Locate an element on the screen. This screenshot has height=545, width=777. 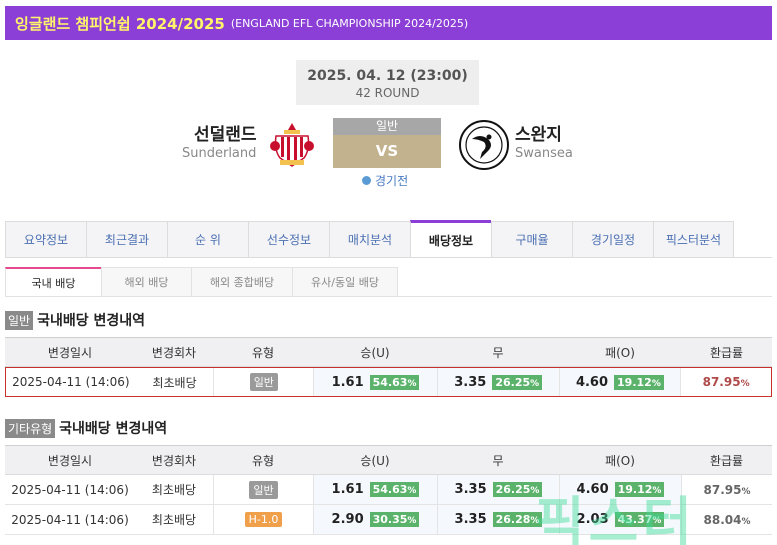
col-change-date: 변경일시 is located at coordinates (70, 460).